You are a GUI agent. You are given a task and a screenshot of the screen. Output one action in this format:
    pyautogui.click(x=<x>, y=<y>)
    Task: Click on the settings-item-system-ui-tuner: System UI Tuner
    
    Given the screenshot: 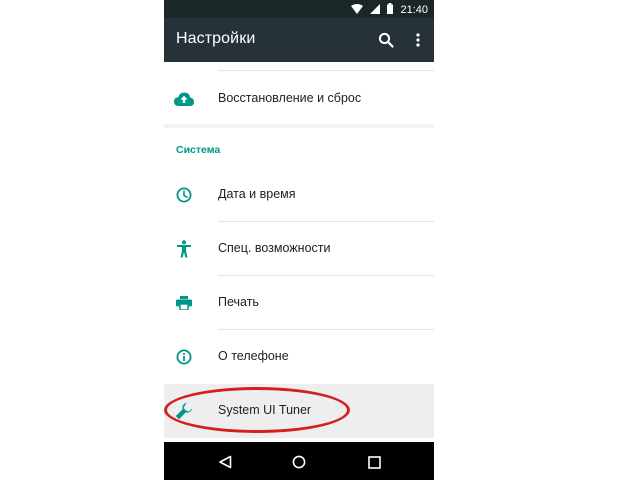 What is the action you would take?
    pyautogui.click(x=299, y=411)
    